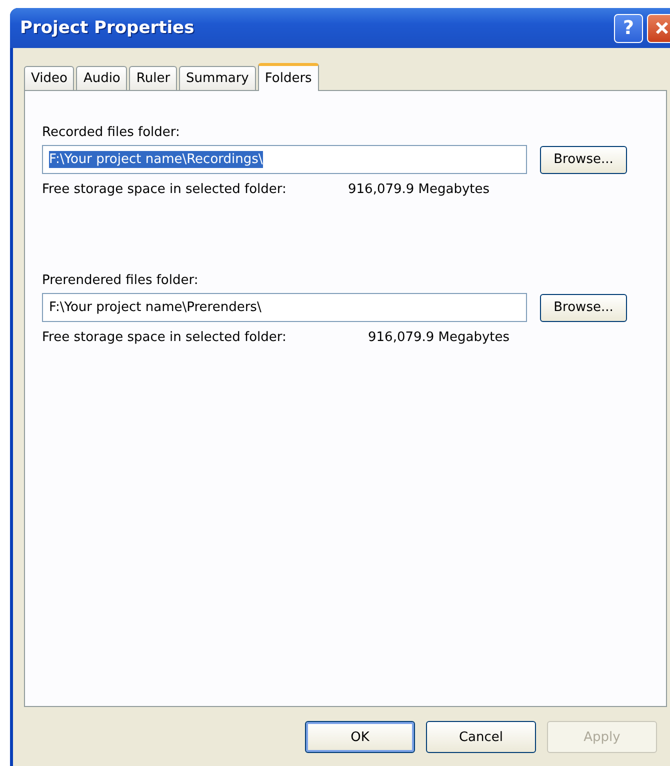  I want to click on help-button: ?, so click(628, 28).